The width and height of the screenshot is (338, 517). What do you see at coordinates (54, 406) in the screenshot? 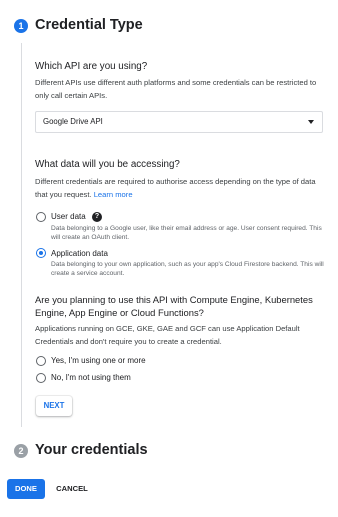
I see `next-button: NEXT` at bounding box center [54, 406].